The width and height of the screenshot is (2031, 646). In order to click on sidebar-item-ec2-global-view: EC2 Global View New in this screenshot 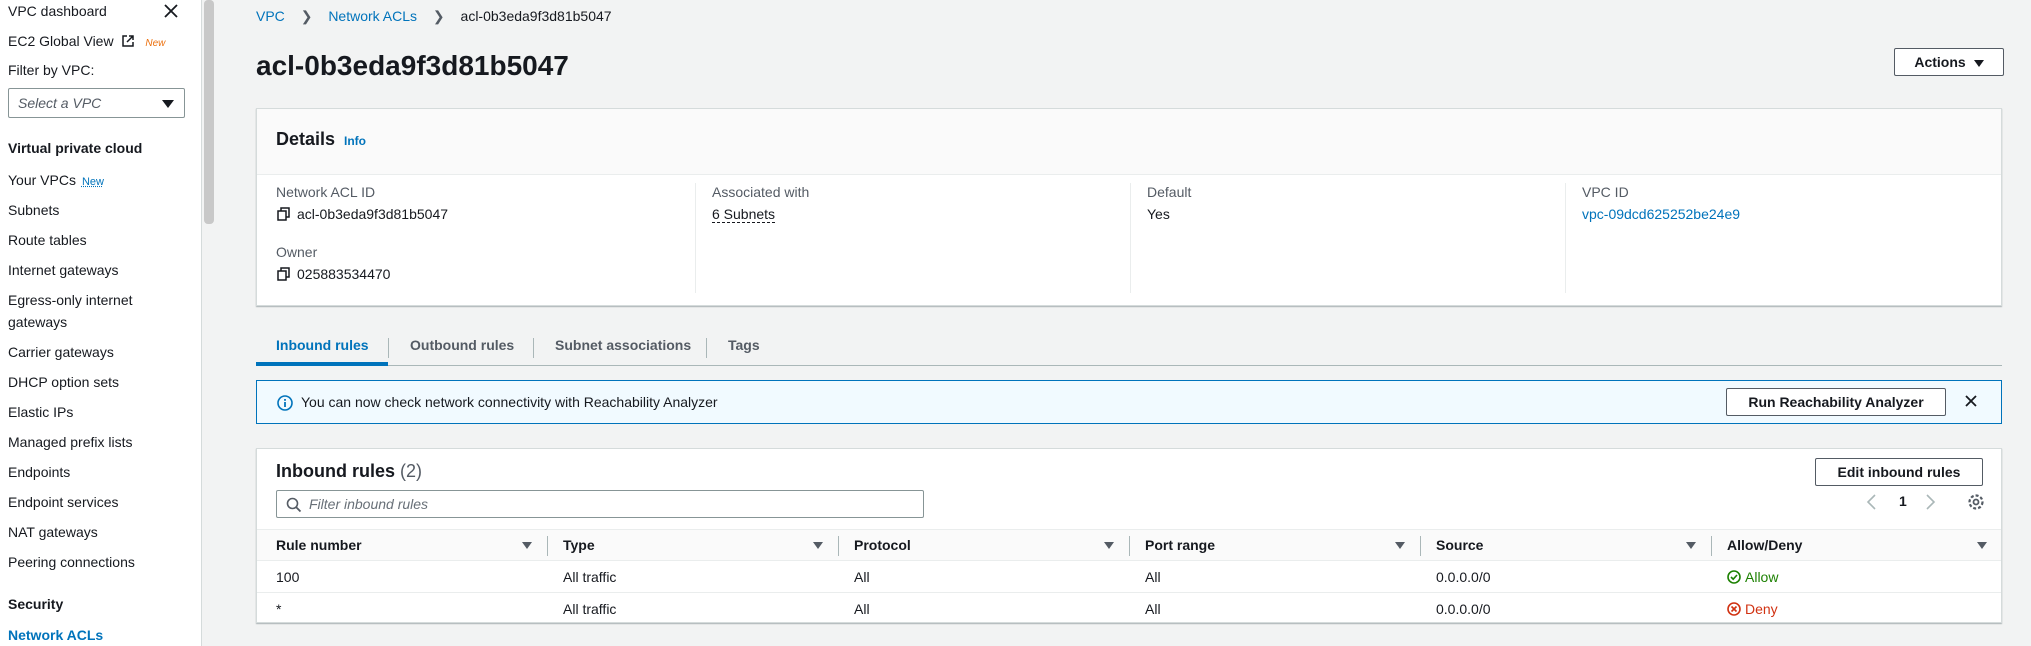, I will do `click(86, 41)`.